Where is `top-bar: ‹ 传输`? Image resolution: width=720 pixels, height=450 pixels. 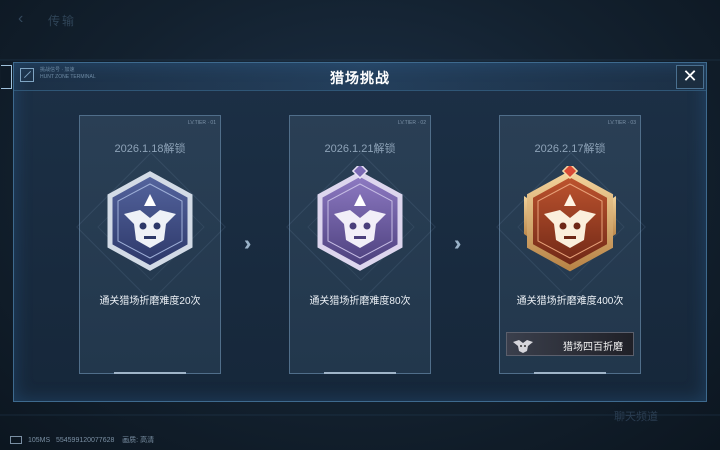 top-bar: ‹ 传输 is located at coordinates (360, 20).